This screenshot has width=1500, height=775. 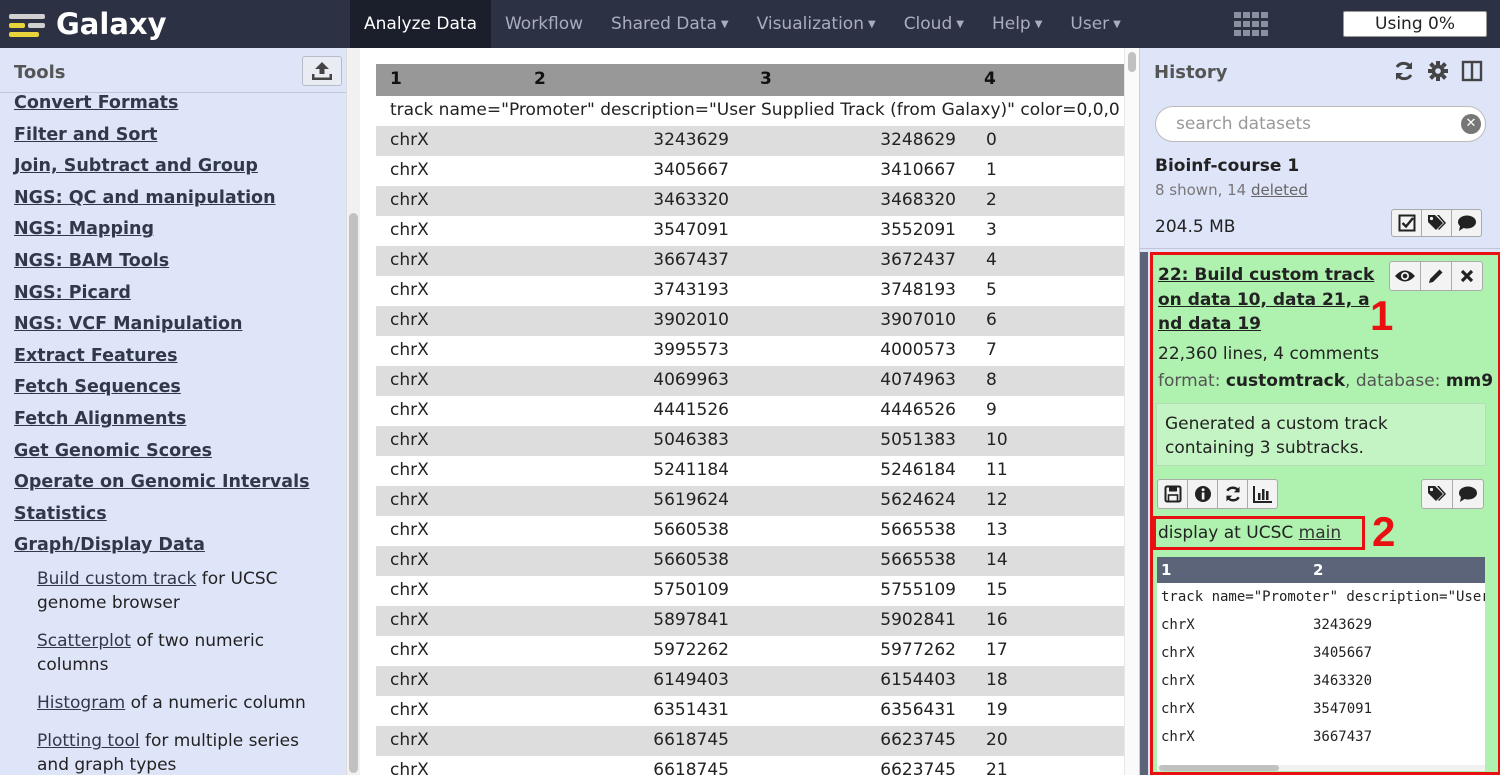 What do you see at coordinates (960, 24) in the screenshot?
I see `caret-down-icon: ▼` at bounding box center [960, 24].